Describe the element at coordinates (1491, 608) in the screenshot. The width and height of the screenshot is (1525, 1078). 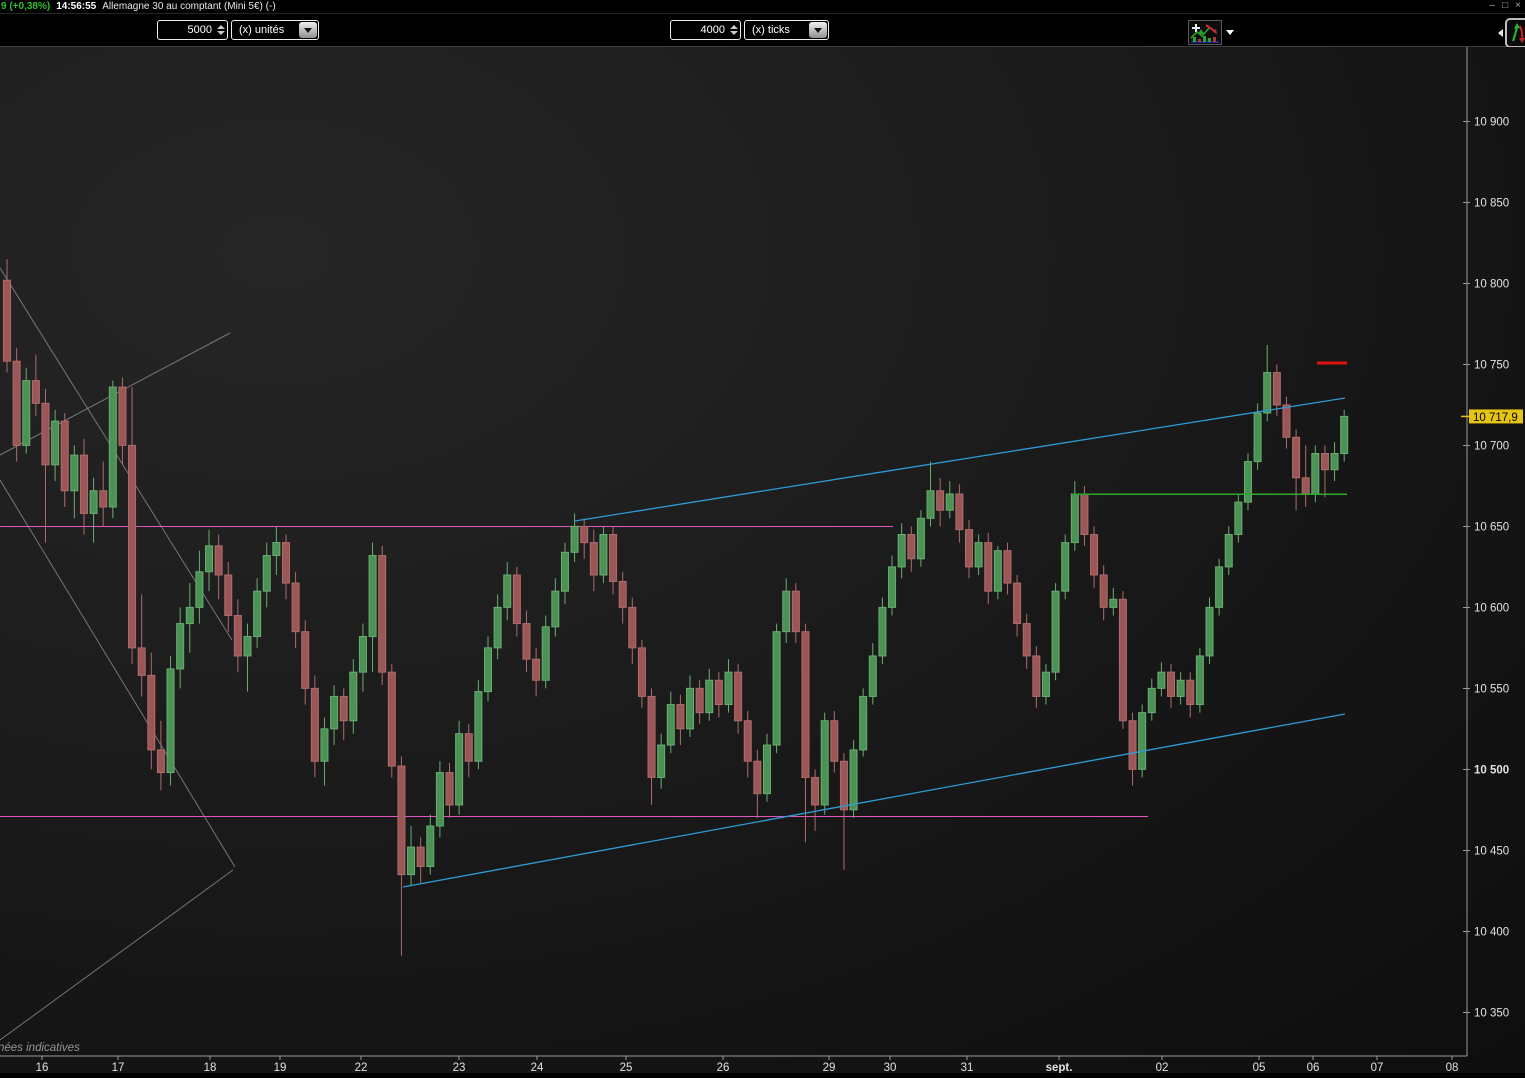
I see `svg-text: 10 600` at that location.